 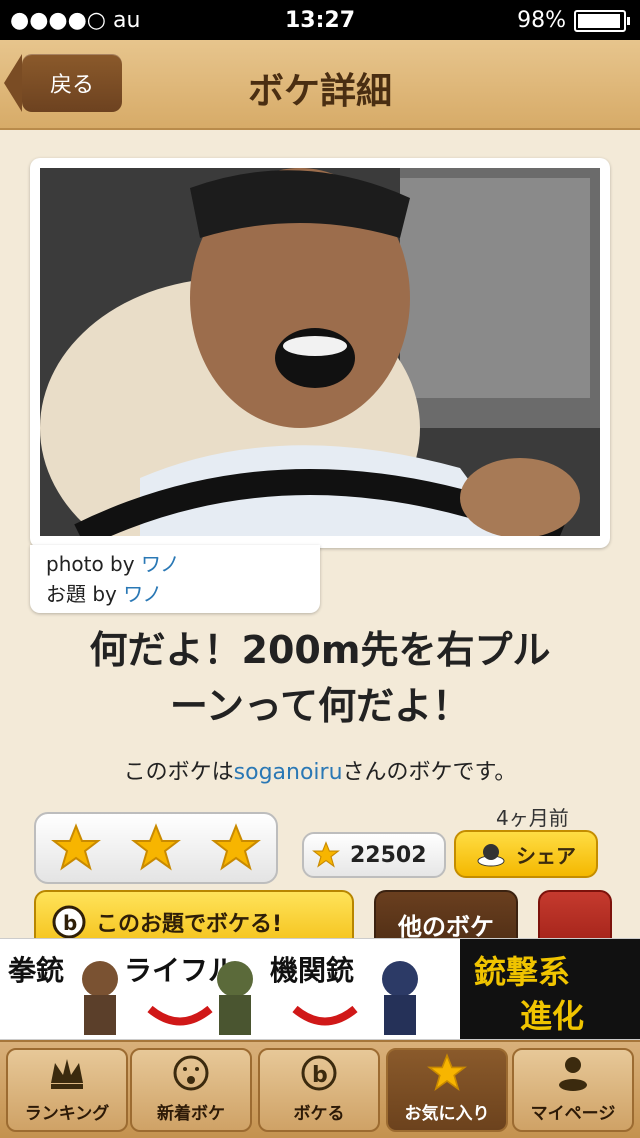 What do you see at coordinates (522, 972) in the screenshot?
I see `ad-headline: 銃撃系` at bounding box center [522, 972].